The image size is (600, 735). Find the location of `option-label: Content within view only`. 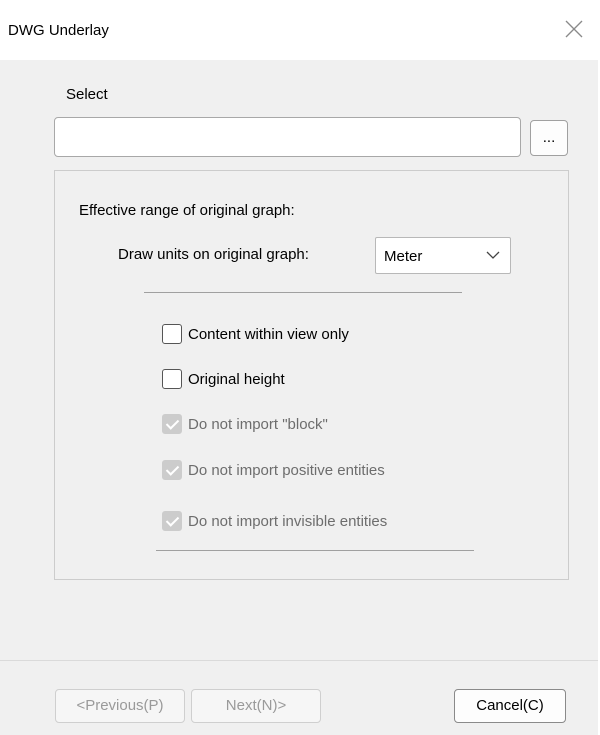

option-label: Content within view only is located at coordinates (268, 334).